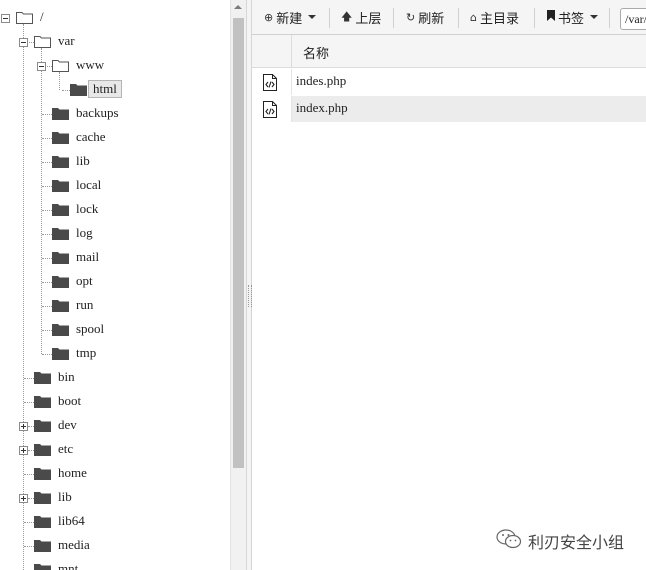  I want to click on name-column-header: 名称, so click(316, 52).